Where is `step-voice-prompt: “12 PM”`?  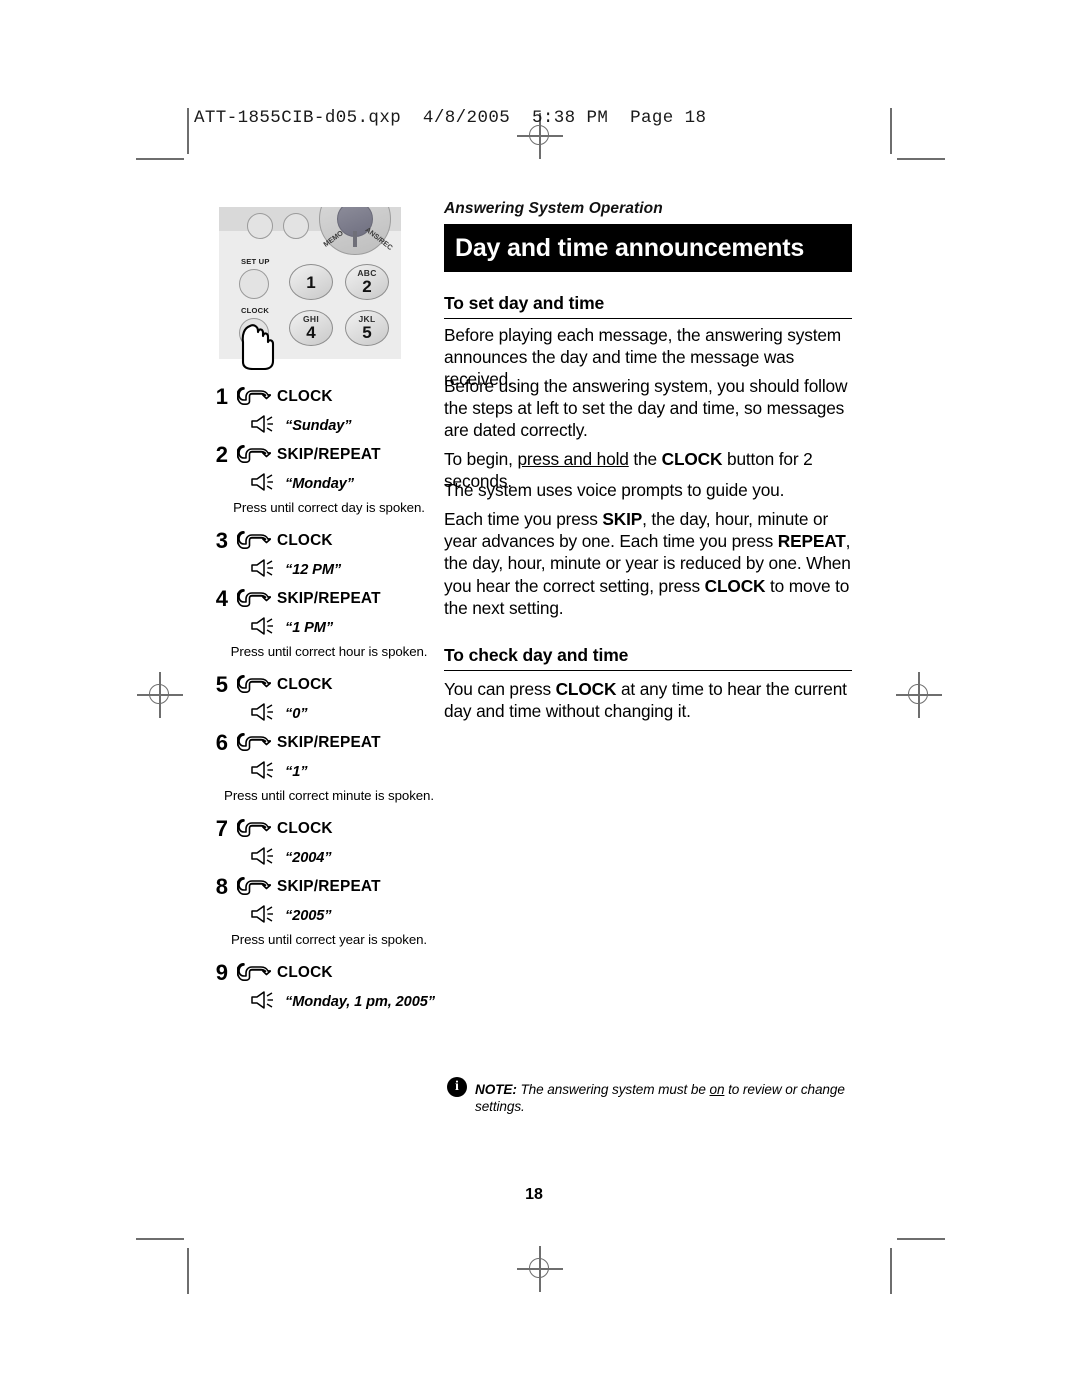 step-voice-prompt: “12 PM” is located at coordinates (326, 570).